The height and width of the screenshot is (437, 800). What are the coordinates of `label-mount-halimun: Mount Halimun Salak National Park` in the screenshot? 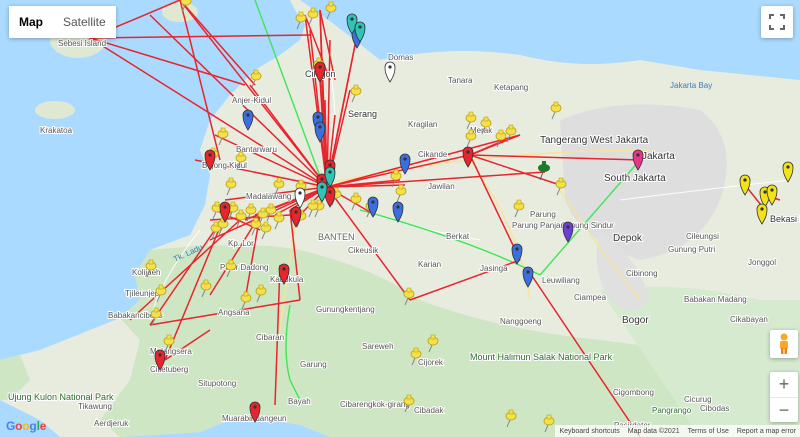 It's located at (541, 357).